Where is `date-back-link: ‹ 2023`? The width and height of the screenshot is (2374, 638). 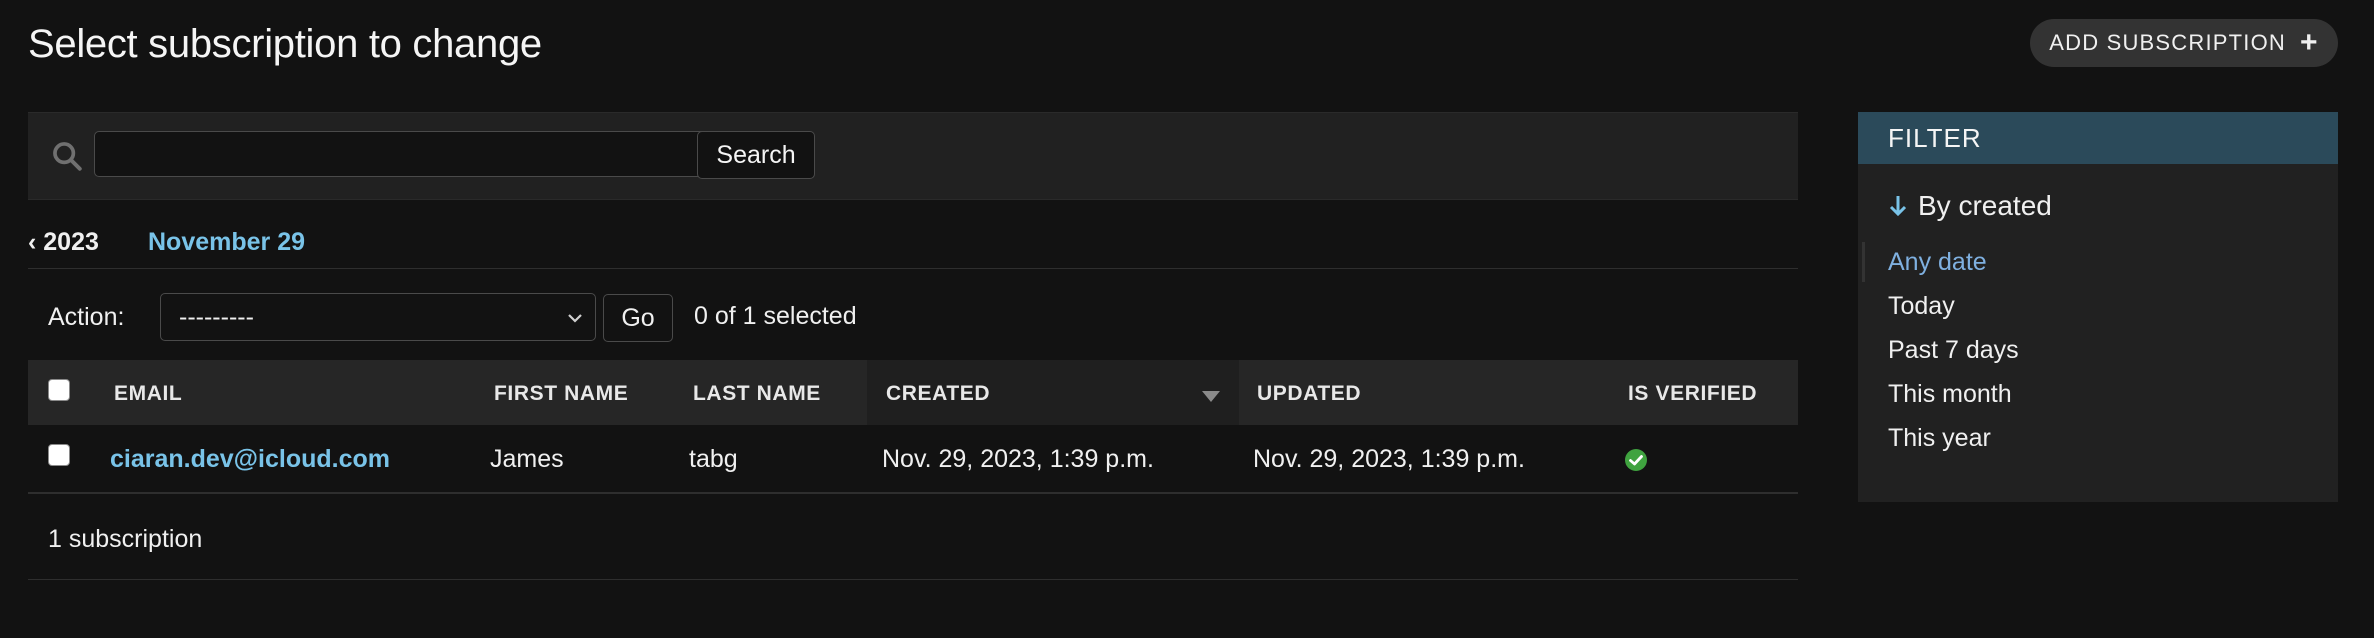
date-back-link: ‹ 2023 is located at coordinates (63, 242).